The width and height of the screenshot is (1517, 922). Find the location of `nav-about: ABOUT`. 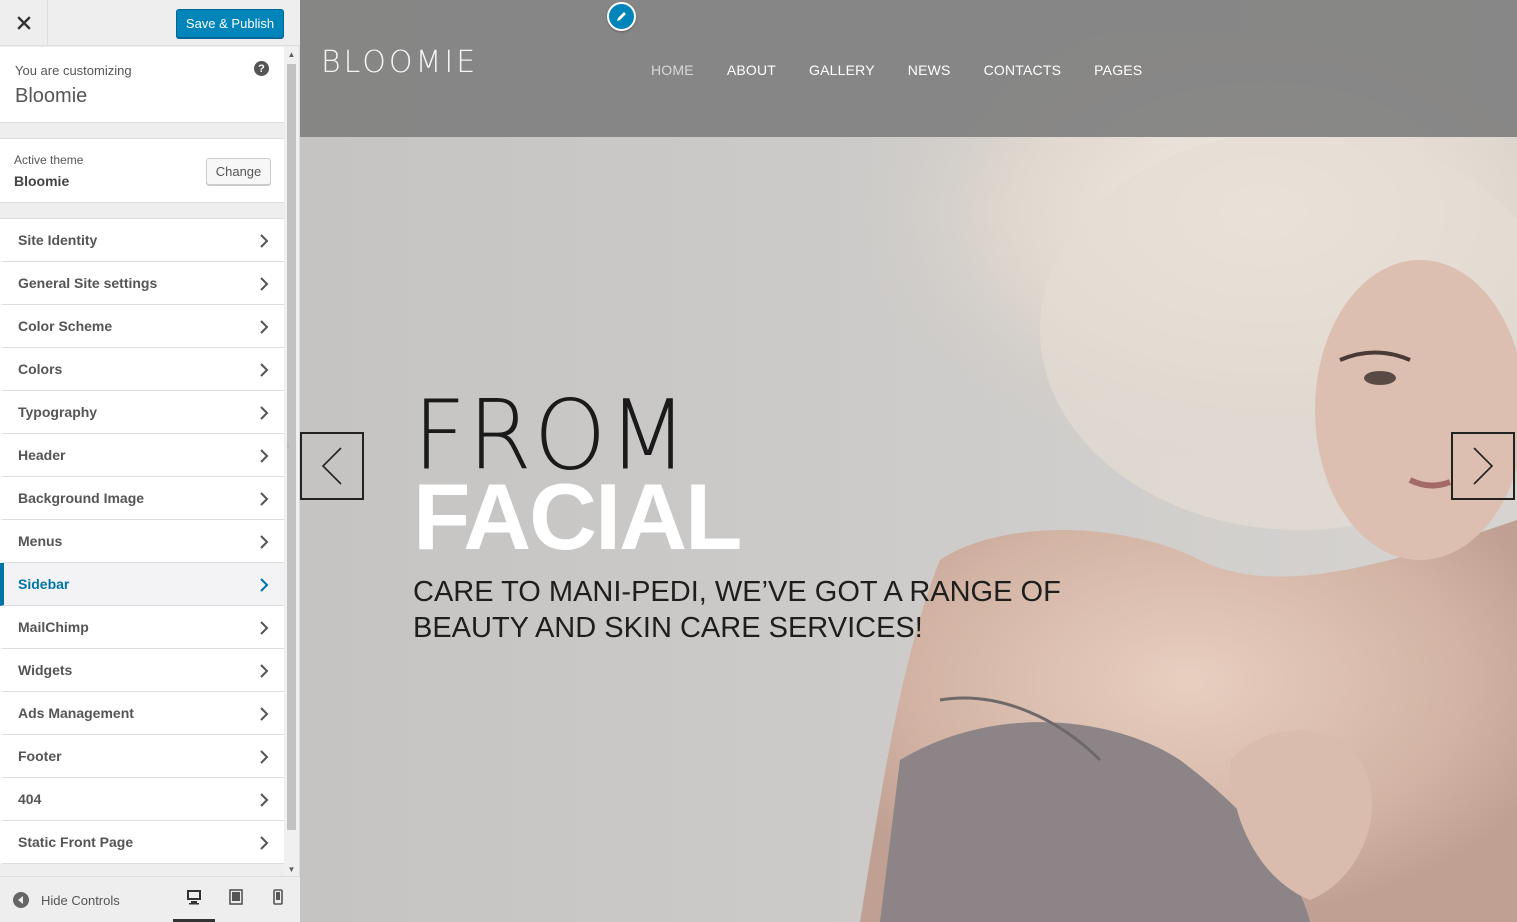

nav-about: ABOUT is located at coordinates (751, 70).